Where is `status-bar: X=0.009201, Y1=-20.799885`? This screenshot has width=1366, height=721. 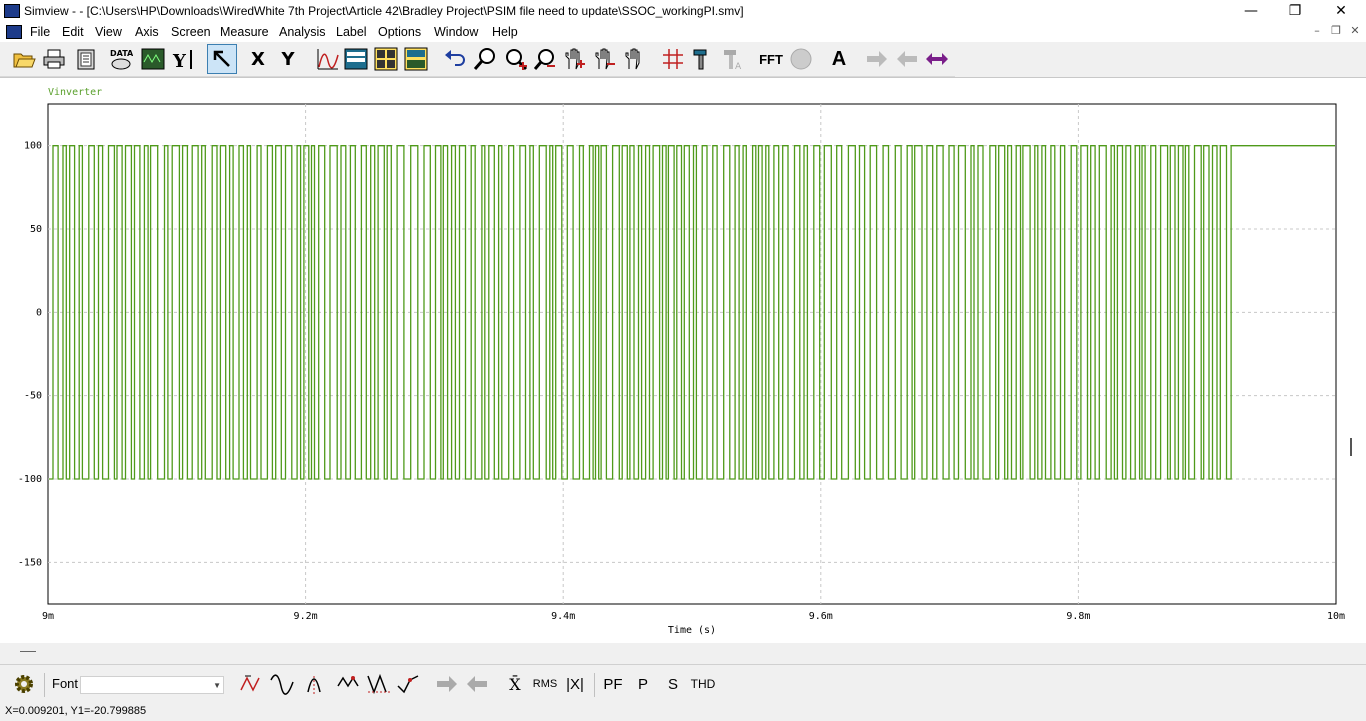 status-bar: X=0.009201, Y1=-20.799885 is located at coordinates (683, 712).